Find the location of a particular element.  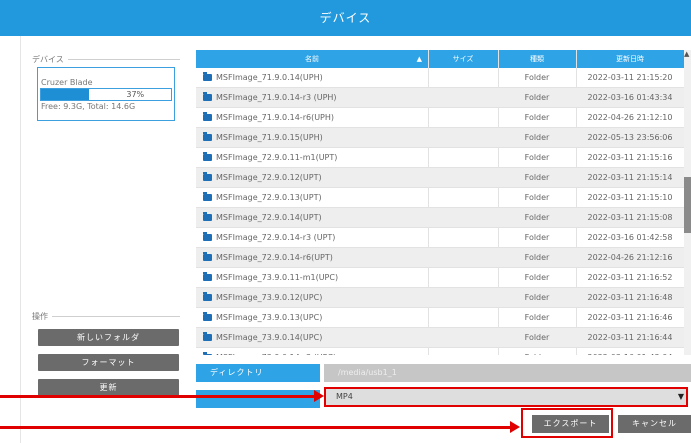

refresh-button: 更新 is located at coordinates (108, 387).